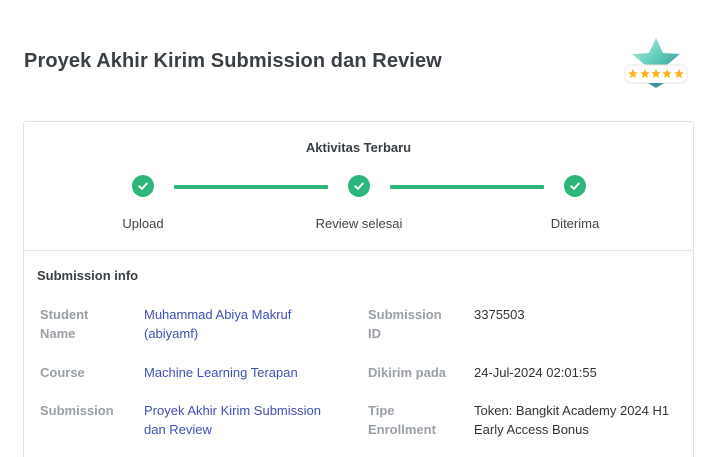  I want to click on page-title: Proyek Akhir Kirim Submission dan Review, so click(233, 61).